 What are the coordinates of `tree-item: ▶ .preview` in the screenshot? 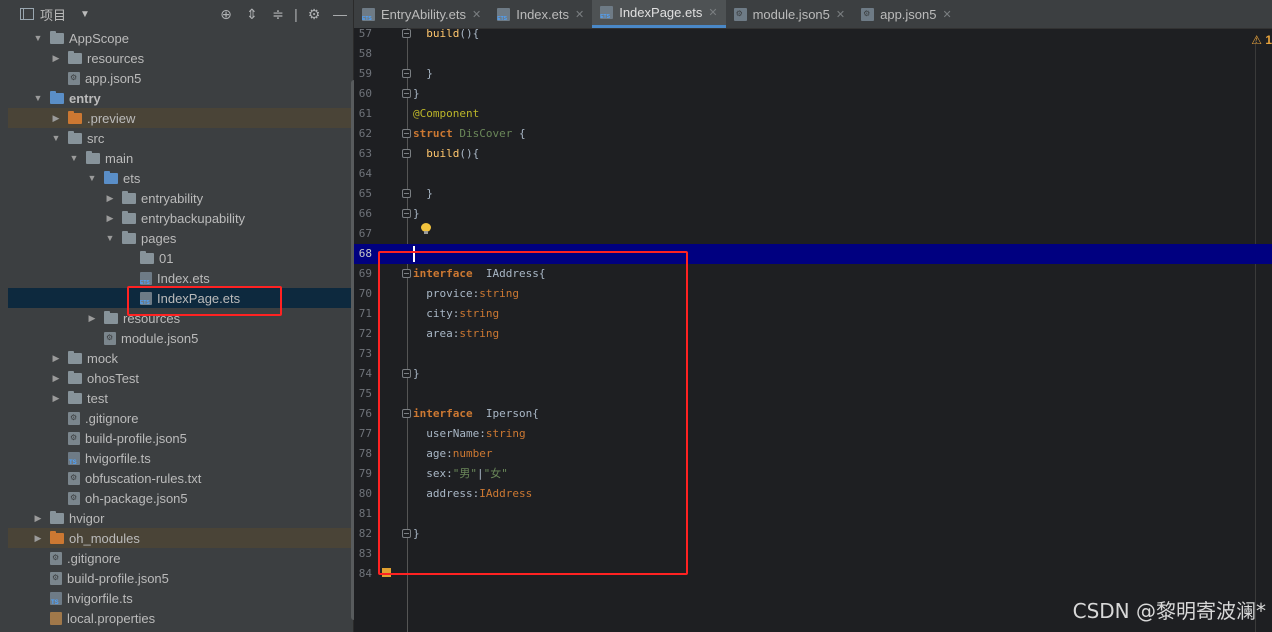 It's located at (180, 118).